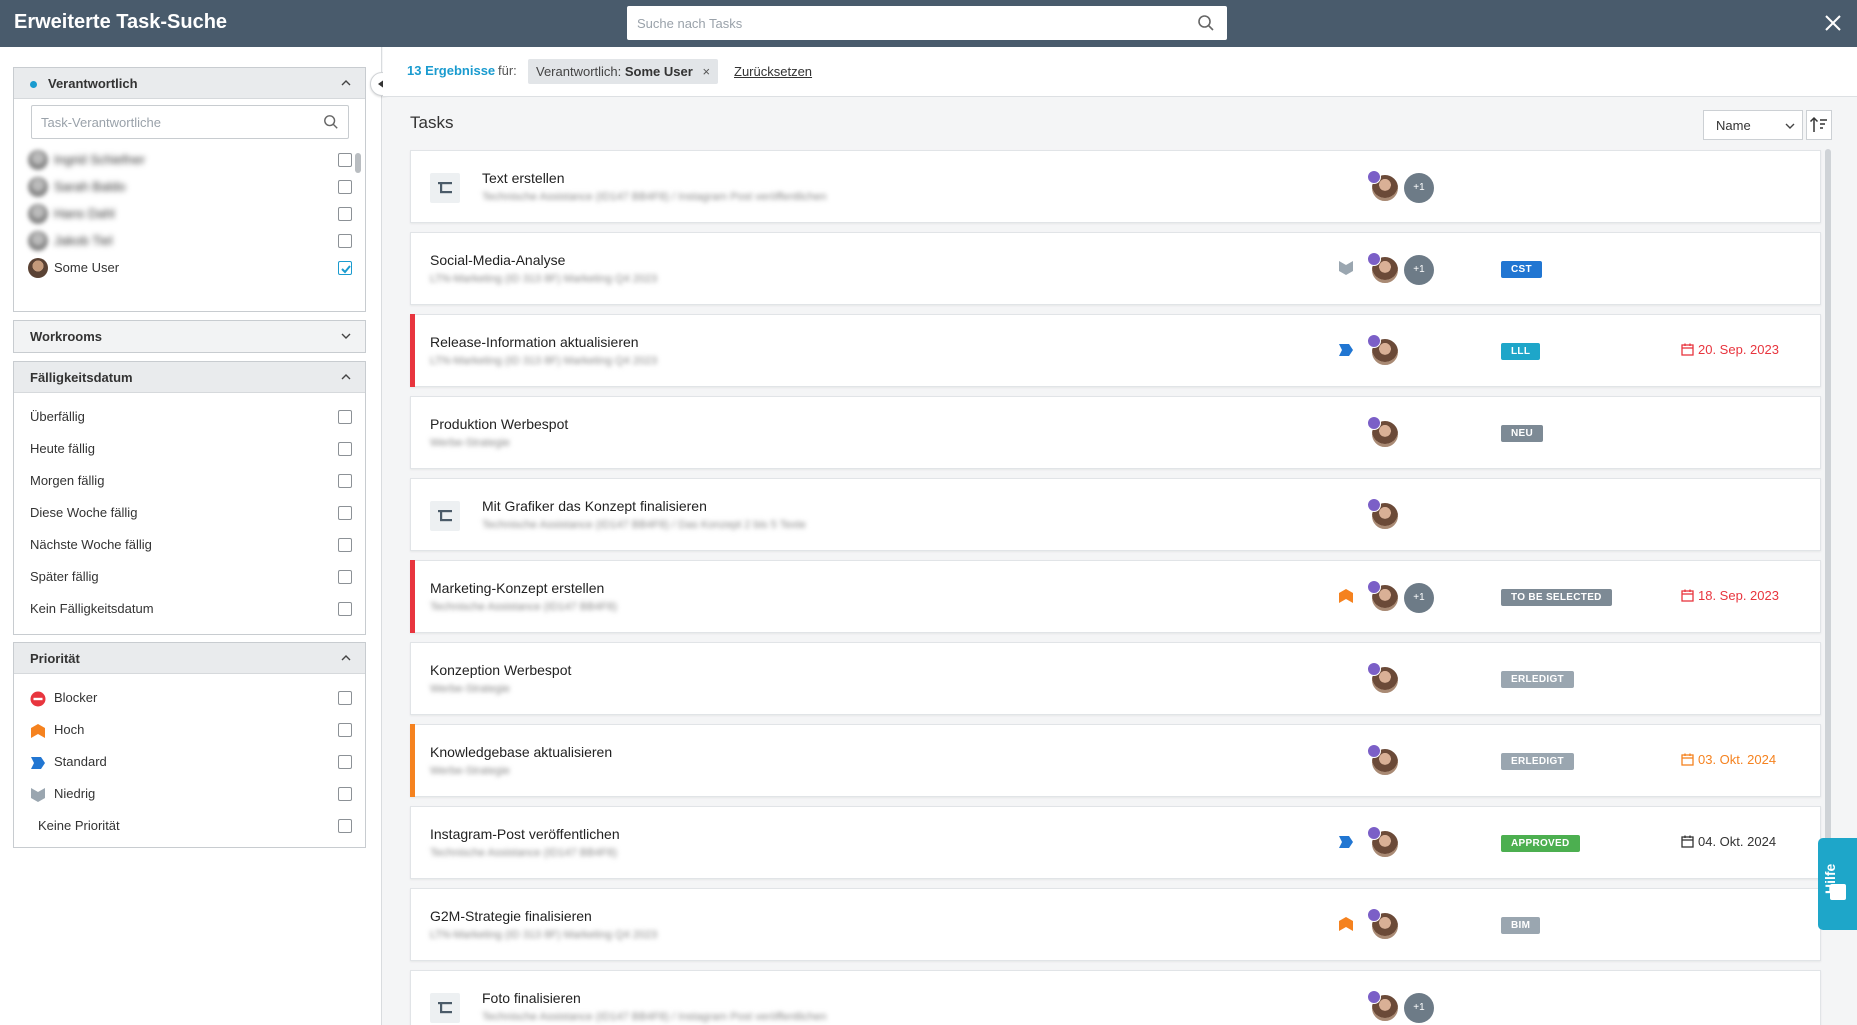 The height and width of the screenshot is (1025, 1857). What do you see at coordinates (1753, 125) in the screenshot?
I see `sort-select: Name` at bounding box center [1753, 125].